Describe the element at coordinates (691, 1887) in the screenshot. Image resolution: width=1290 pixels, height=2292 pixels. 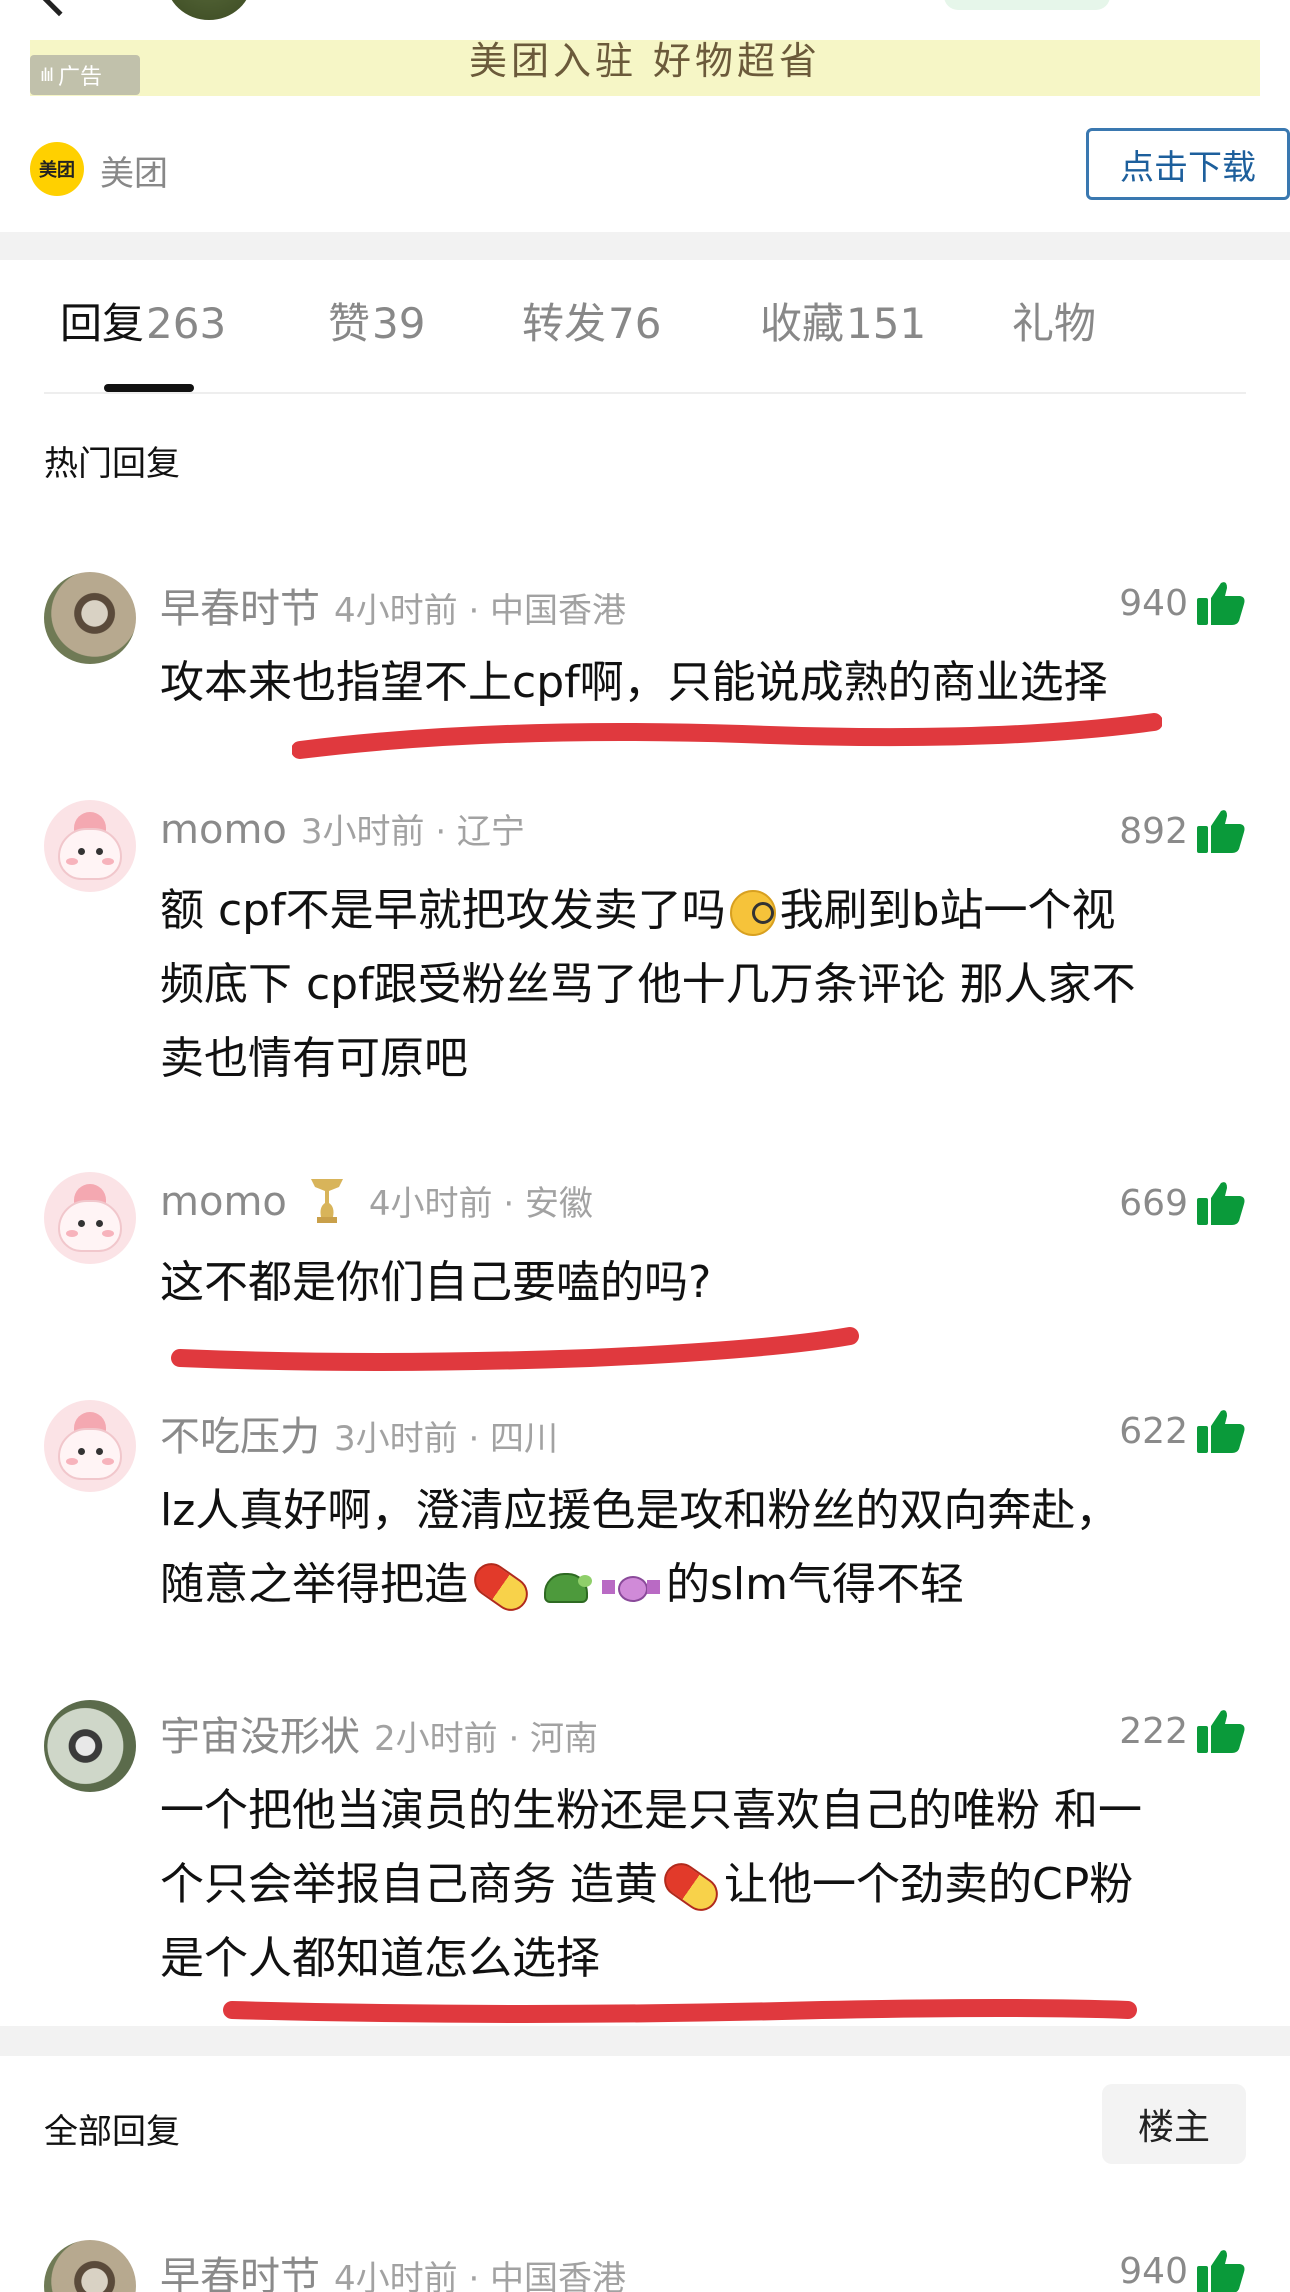
I see `pill-emoji-icon` at that location.